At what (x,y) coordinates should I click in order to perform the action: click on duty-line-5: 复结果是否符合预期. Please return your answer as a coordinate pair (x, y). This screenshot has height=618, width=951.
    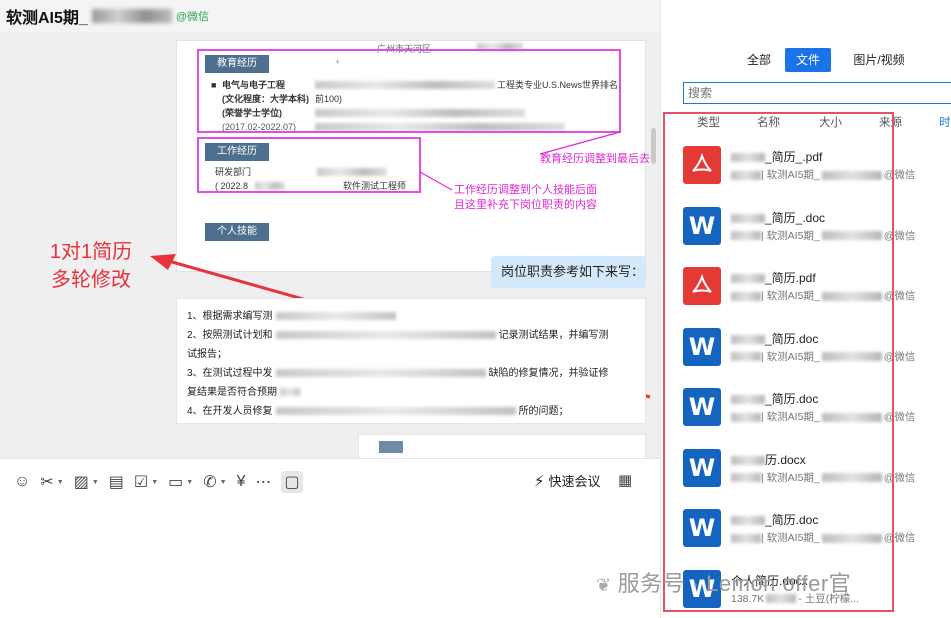
    Looking at the image, I should click on (411, 392).